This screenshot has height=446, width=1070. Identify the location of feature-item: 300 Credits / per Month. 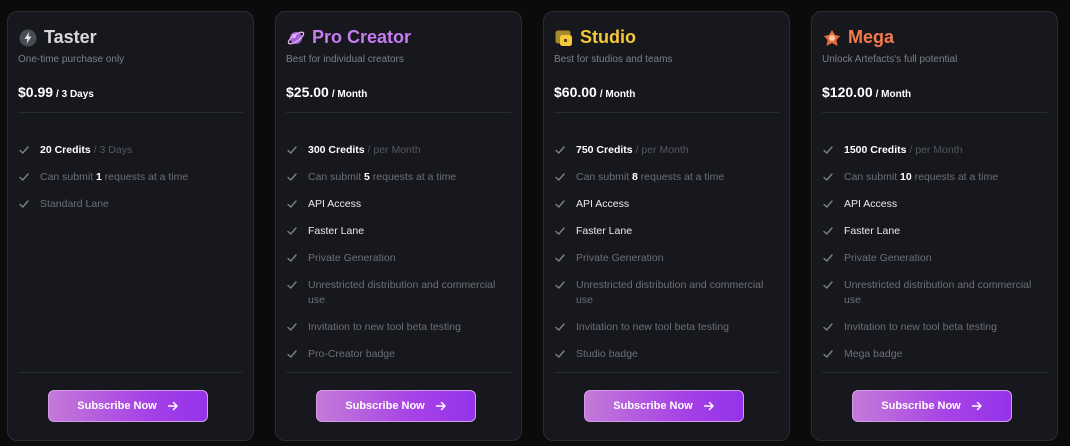
(398, 150).